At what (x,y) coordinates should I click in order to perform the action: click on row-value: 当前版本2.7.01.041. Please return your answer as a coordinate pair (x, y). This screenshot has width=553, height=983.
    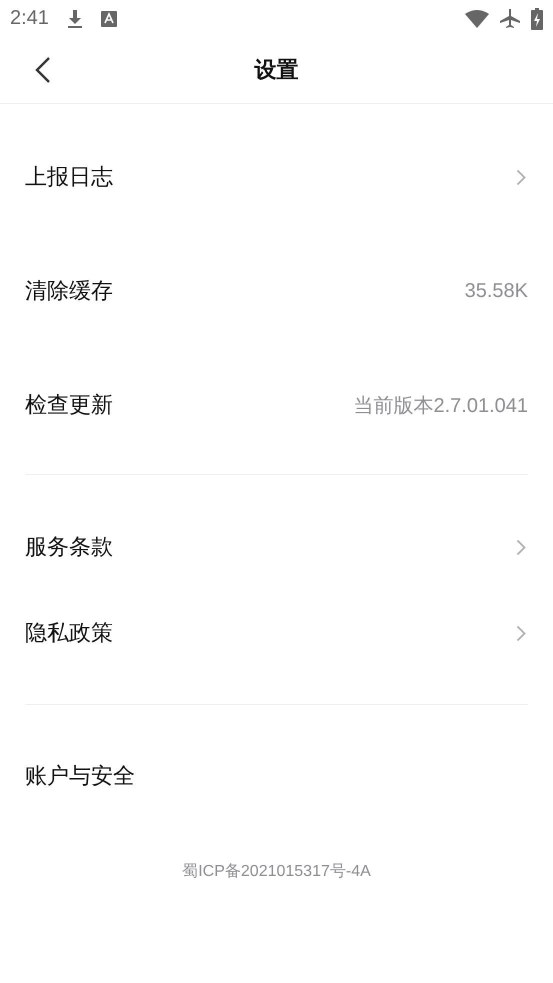
    Looking at the image, I should click on (440, 406).